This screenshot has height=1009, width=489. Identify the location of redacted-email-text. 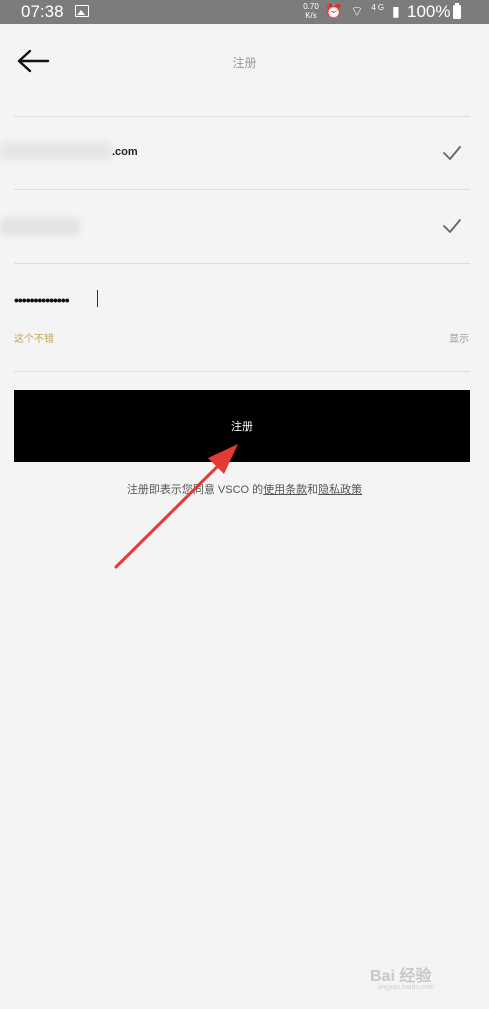
(56, 151).